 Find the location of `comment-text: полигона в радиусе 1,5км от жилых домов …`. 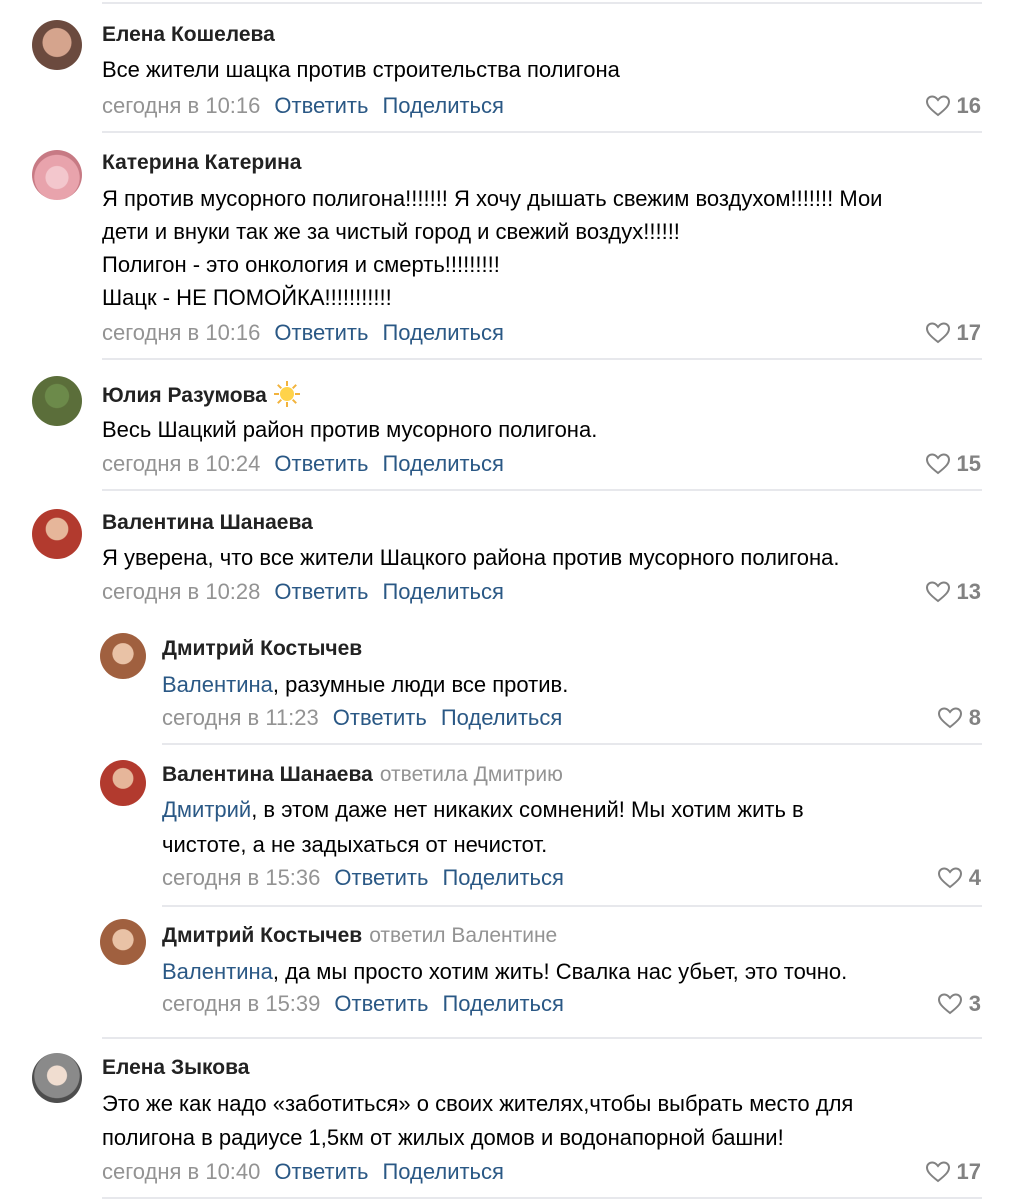

comment-text: полигона в радиусе 1,5км от жилых домов … is located at coordinates (443, 1137).